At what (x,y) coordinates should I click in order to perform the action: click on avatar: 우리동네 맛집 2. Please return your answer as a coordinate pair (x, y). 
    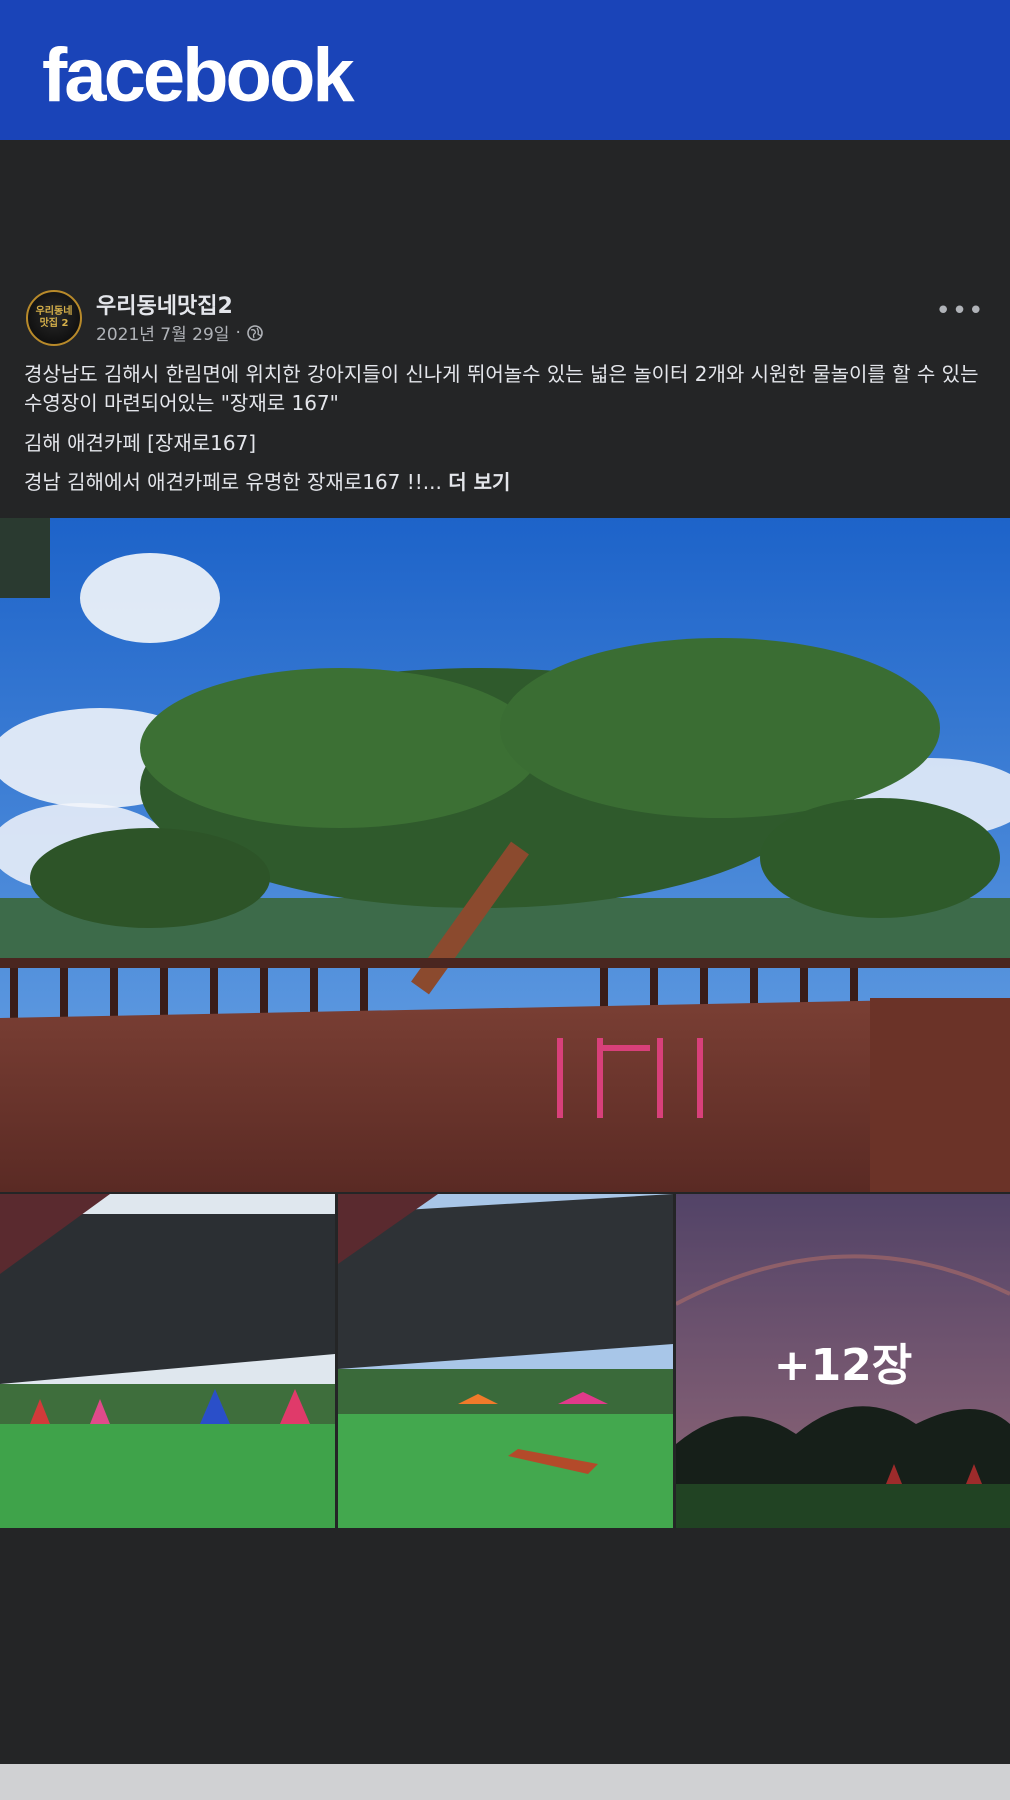
    Looking at the image, I should click on (54, 318).